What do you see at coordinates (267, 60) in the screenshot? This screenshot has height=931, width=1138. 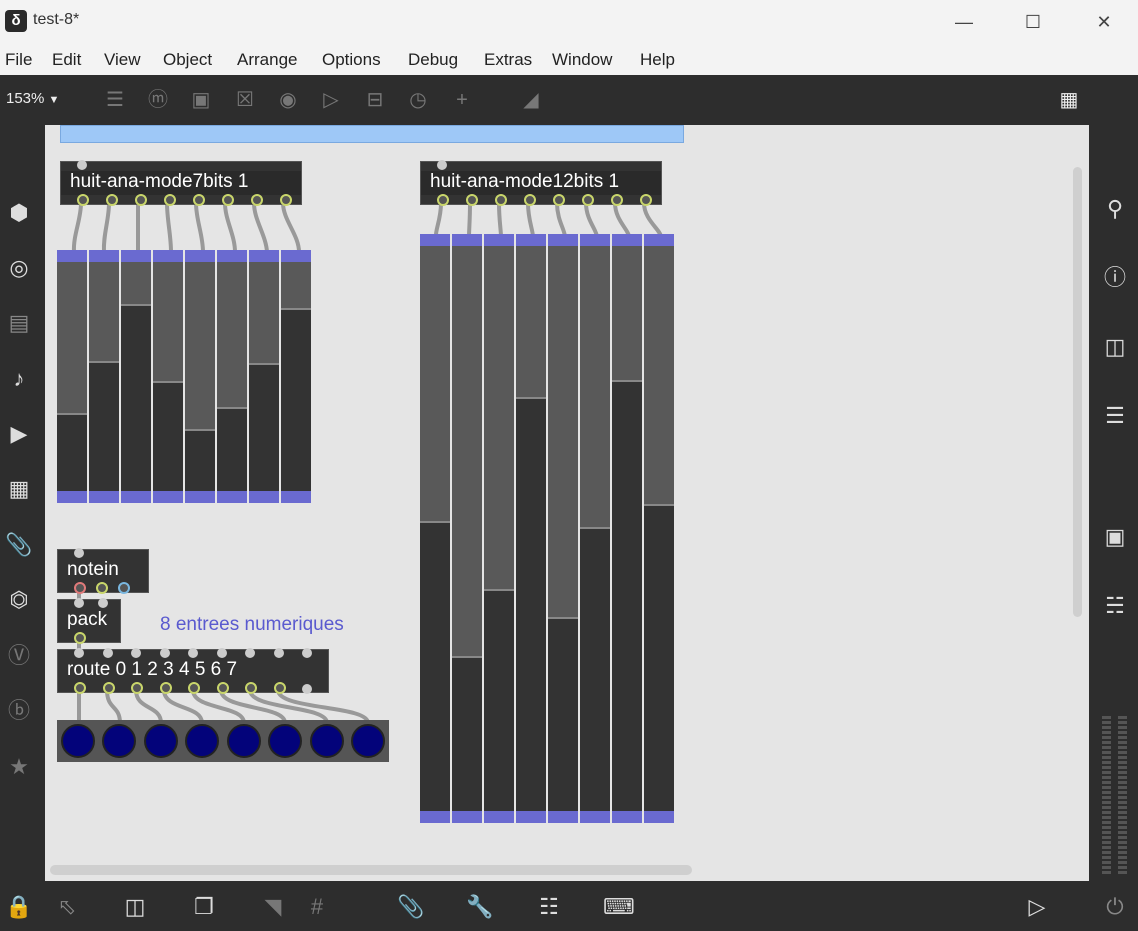 I see `menu-arrange: Arrange` at bounding box center [267, 60].